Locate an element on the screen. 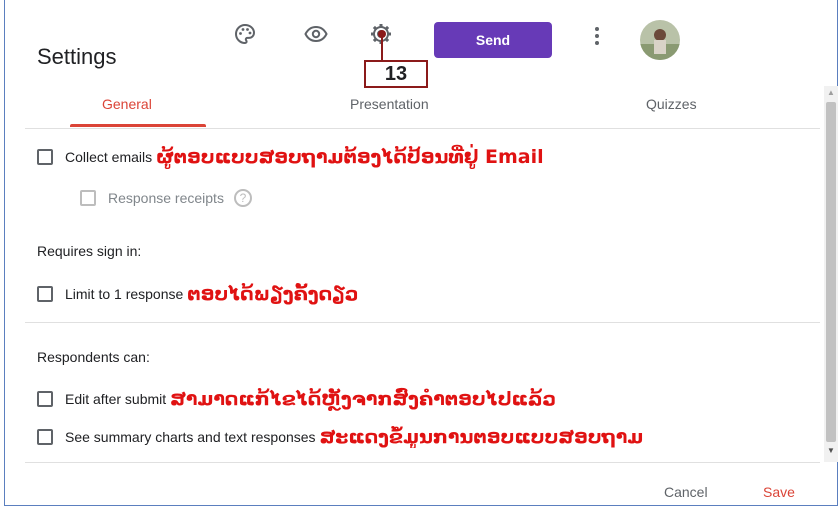 This screenshot has height=508, width=840. scroll-up-icon: ▲ is located at coordinates (831, 92).